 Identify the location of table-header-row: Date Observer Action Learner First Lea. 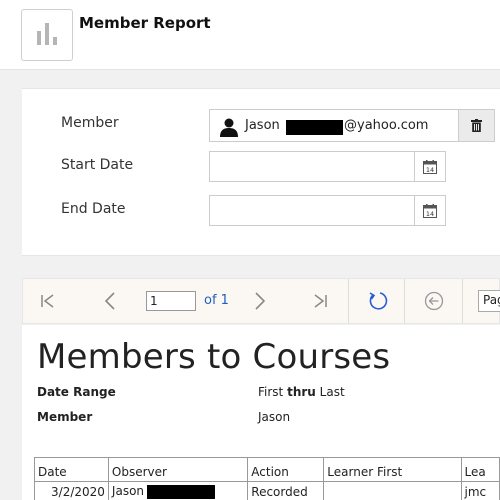
(267, 469).